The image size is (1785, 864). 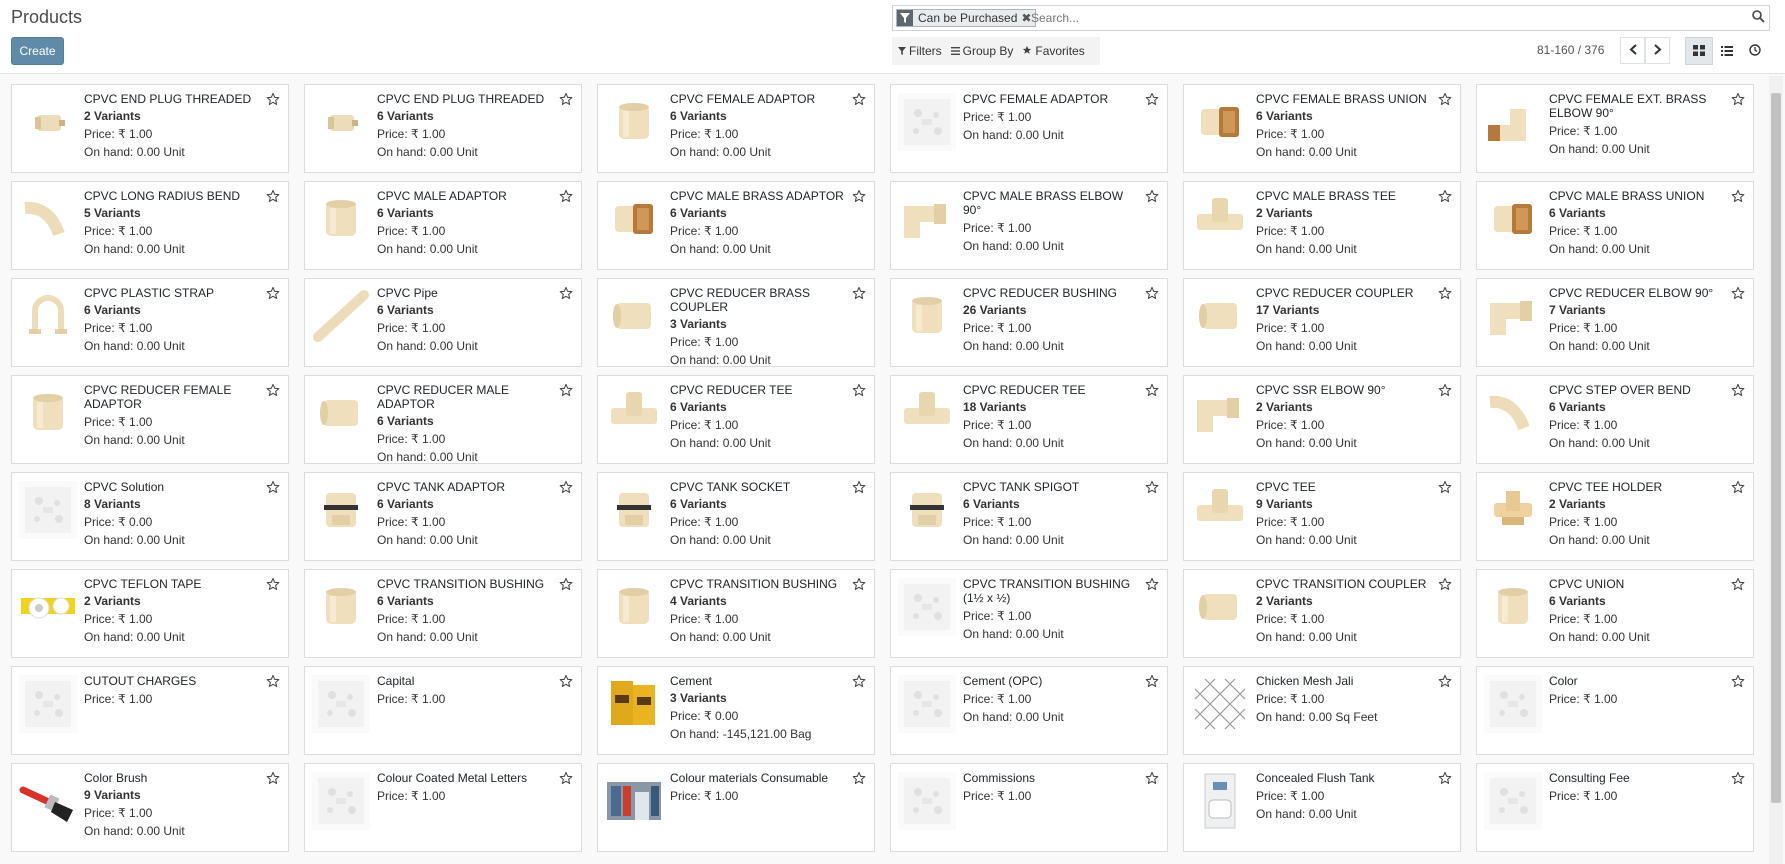 I want to click on favorites-button: Favorites, so click(x=1053, y=51).